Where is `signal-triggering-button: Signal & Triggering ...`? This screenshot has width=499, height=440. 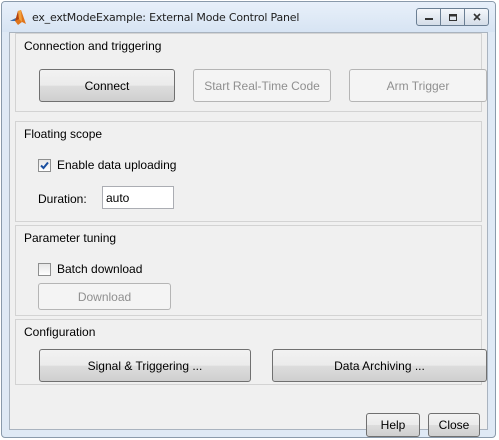 signal-triggering-button: Signal & Triggering ... is located at coordinates (145, 365).